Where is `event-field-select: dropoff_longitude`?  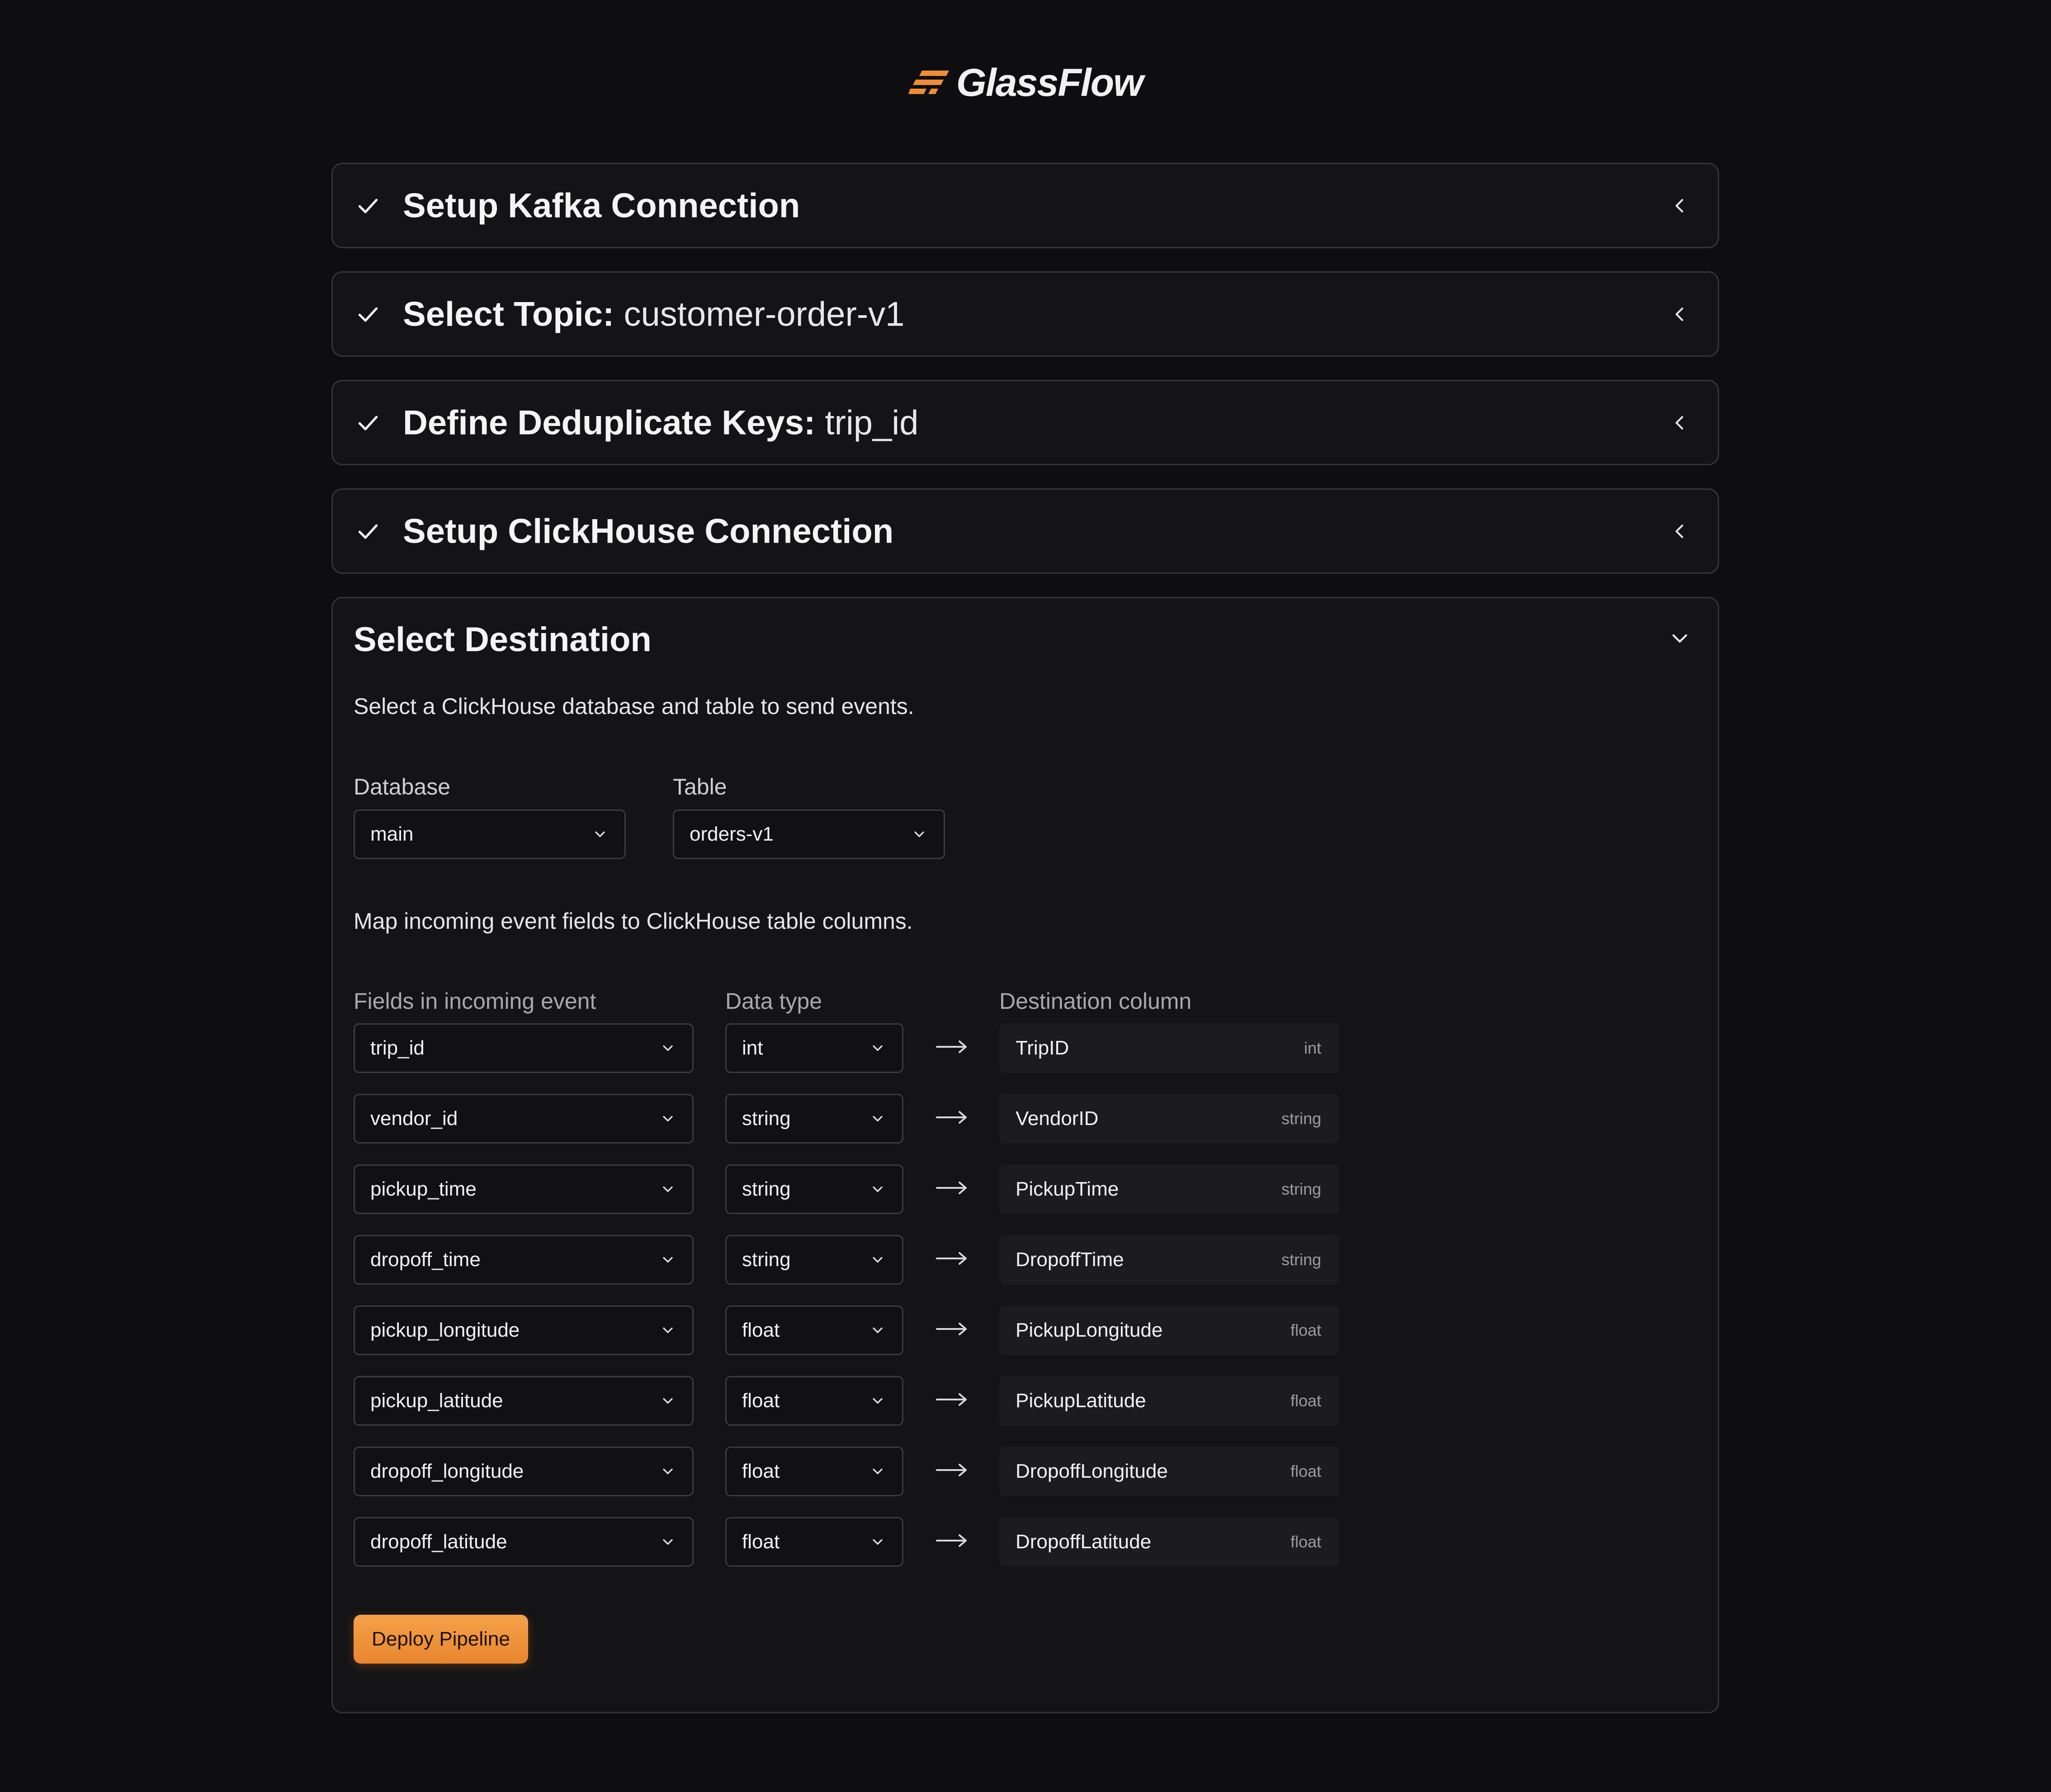
event-field-select: dropoff_longitude is located at coordinates (524, 1471).